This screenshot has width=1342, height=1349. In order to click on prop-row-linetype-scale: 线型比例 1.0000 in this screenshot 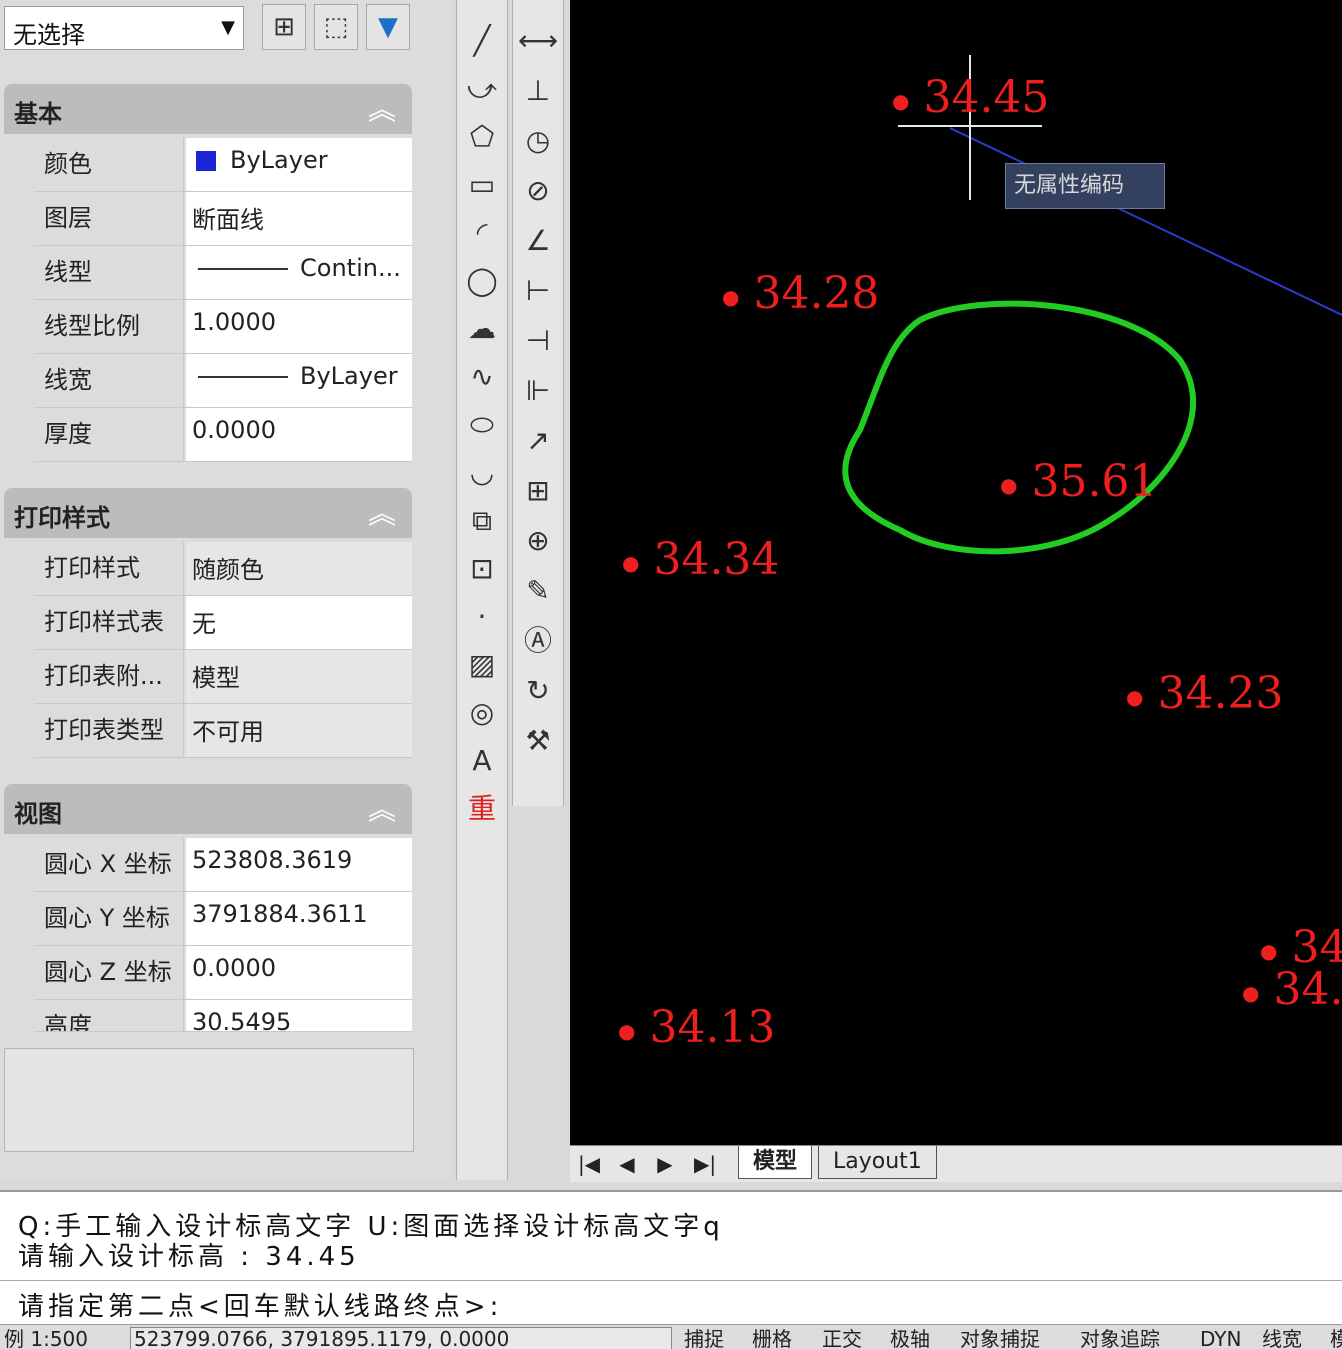, I will do `click(223, 327)`.